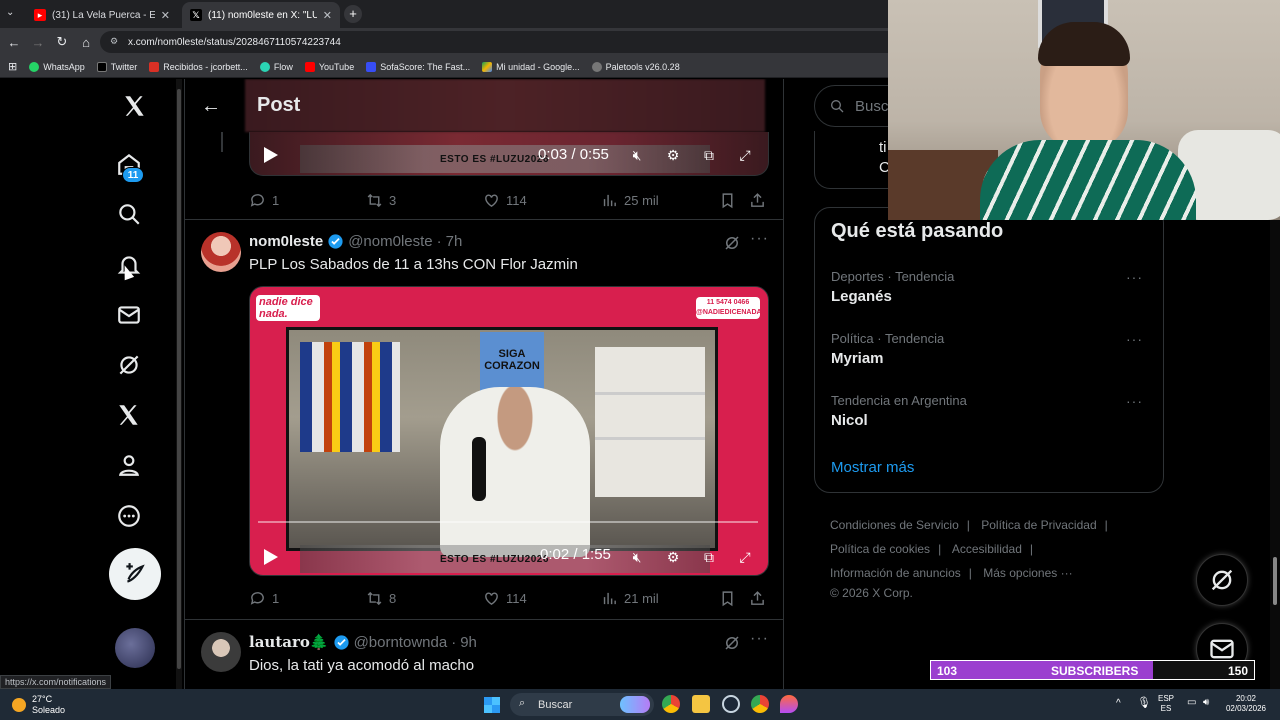  Describe the element at coordinates (102, 15) in the screenshot. I see `tab-la-vela-puerca: ▸ (31) La Vela Puerca - El Bandido ✕` at that location.